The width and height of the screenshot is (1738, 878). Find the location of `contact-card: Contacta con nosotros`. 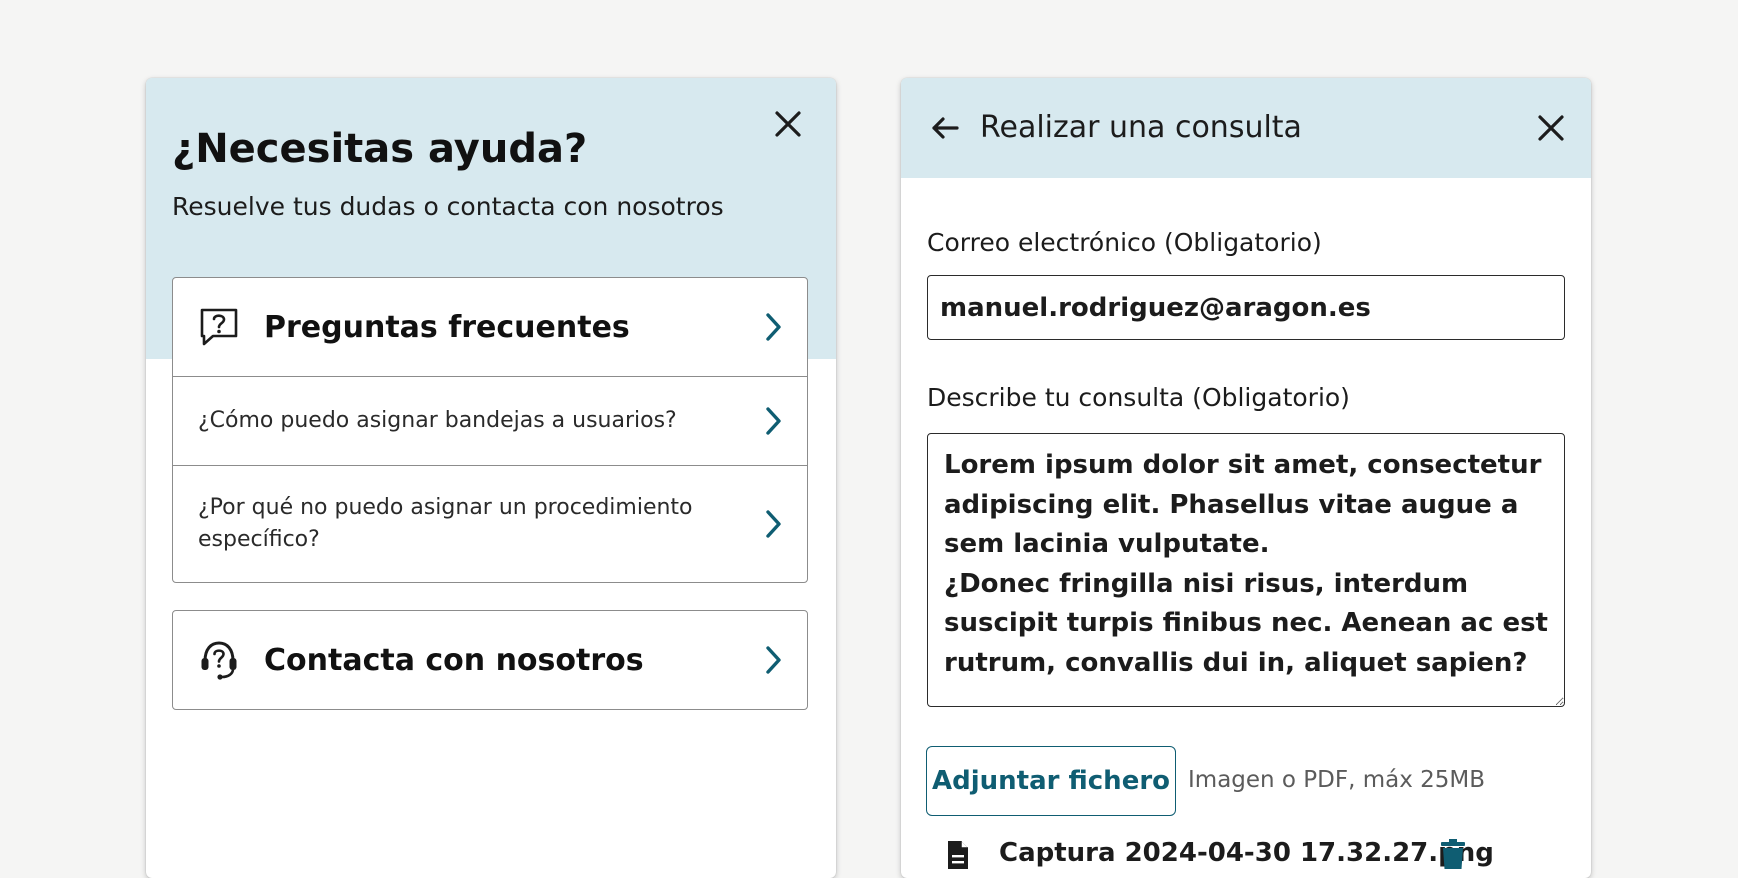

contact-card: Contacta con nosotros is located at coordinates (490, 660).